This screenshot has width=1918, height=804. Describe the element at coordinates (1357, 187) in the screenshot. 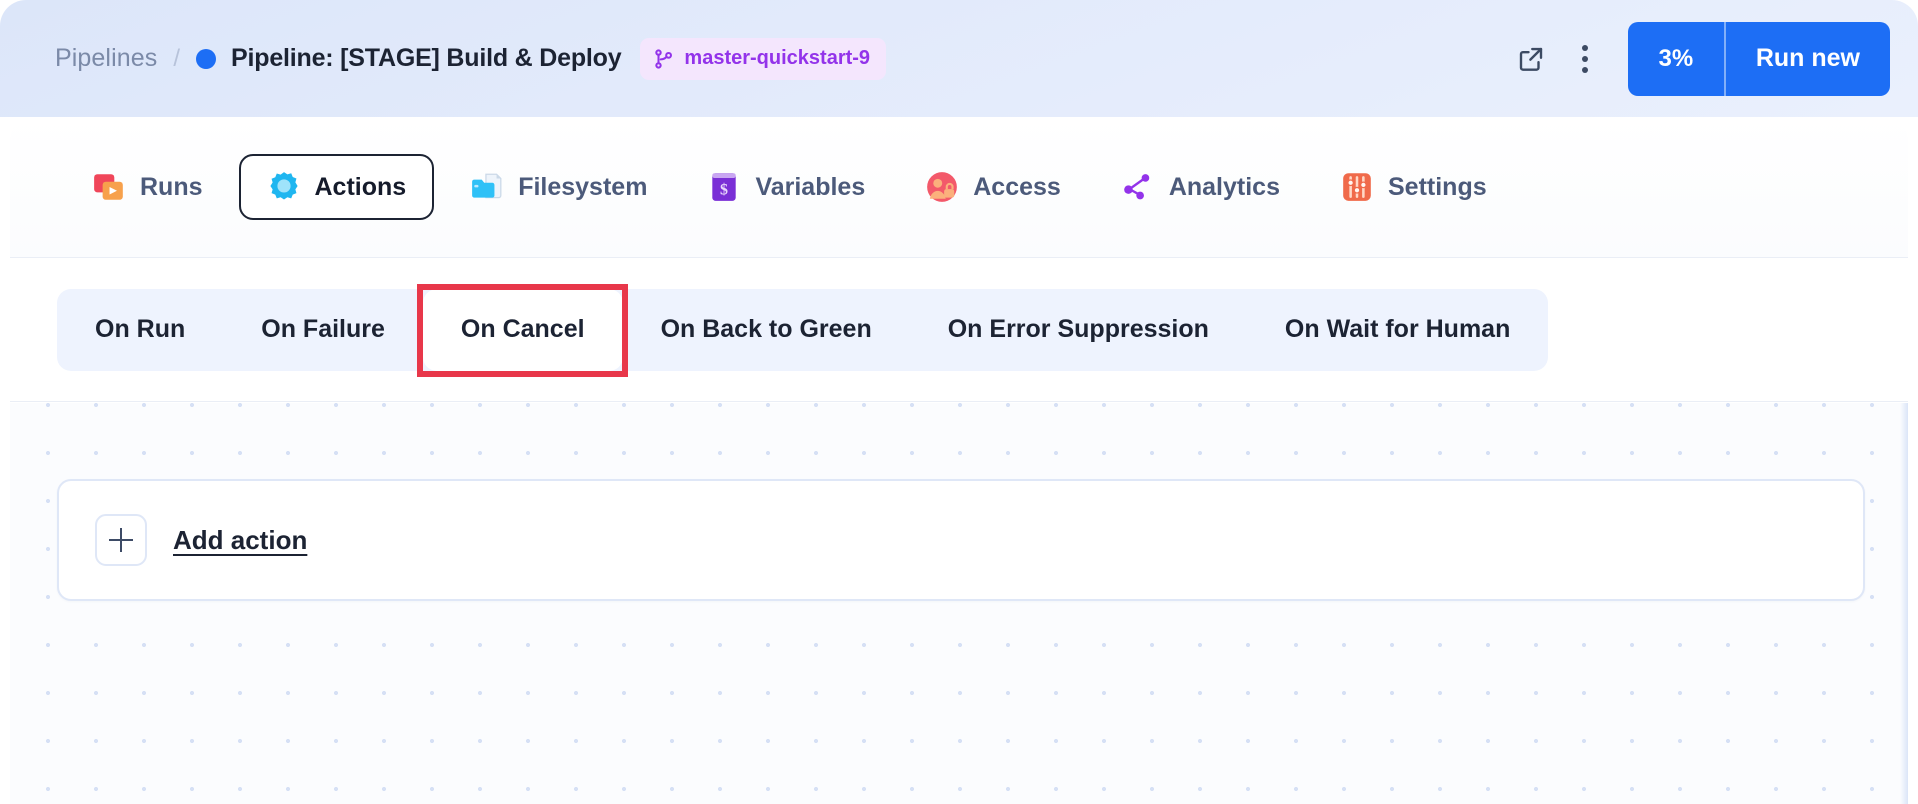

I see `settings-sliders-icon` at that location.